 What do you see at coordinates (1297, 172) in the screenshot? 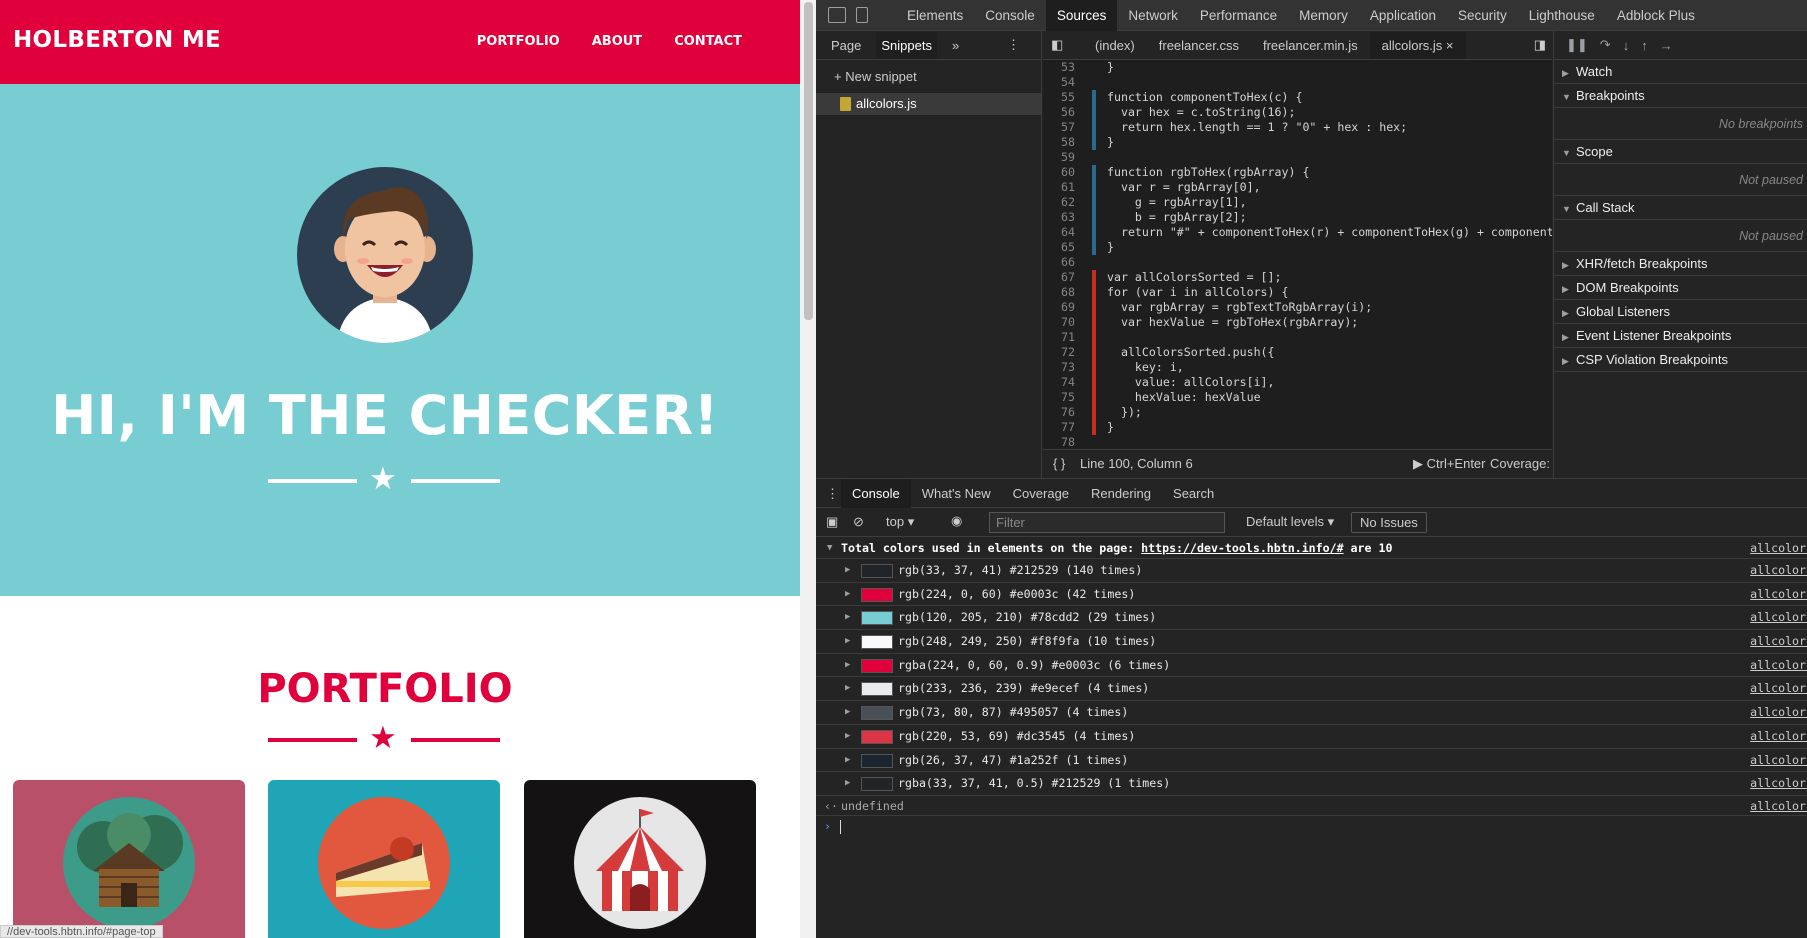
I see `code-line: 60 function rgbToHex(rgbArray) {` at bounding box center [1297, 172].